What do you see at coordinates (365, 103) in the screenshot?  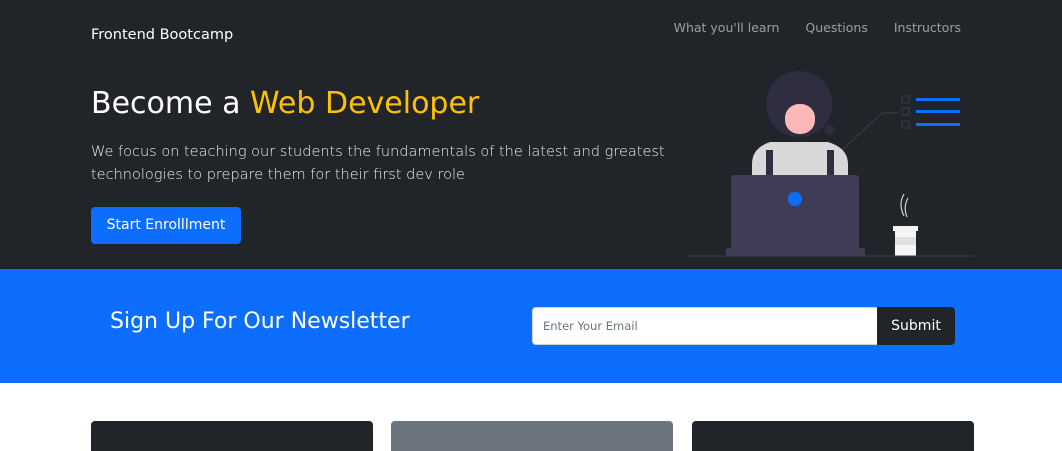 I see `hero-title-accent: Web Developer` at bounding box center [365, 103].